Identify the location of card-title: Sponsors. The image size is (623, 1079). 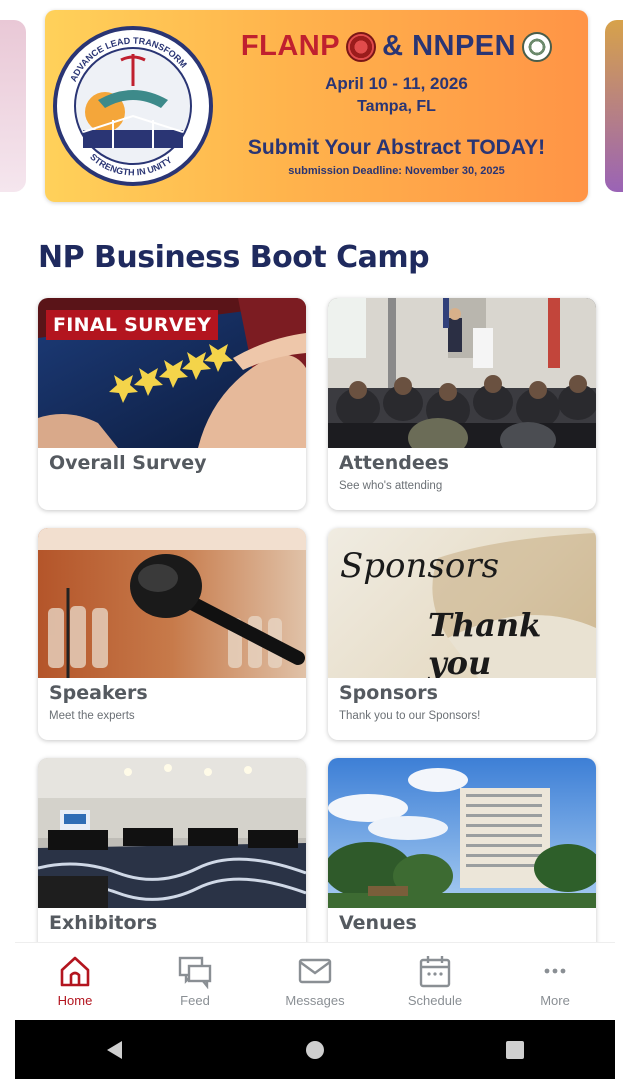
(388, 693).